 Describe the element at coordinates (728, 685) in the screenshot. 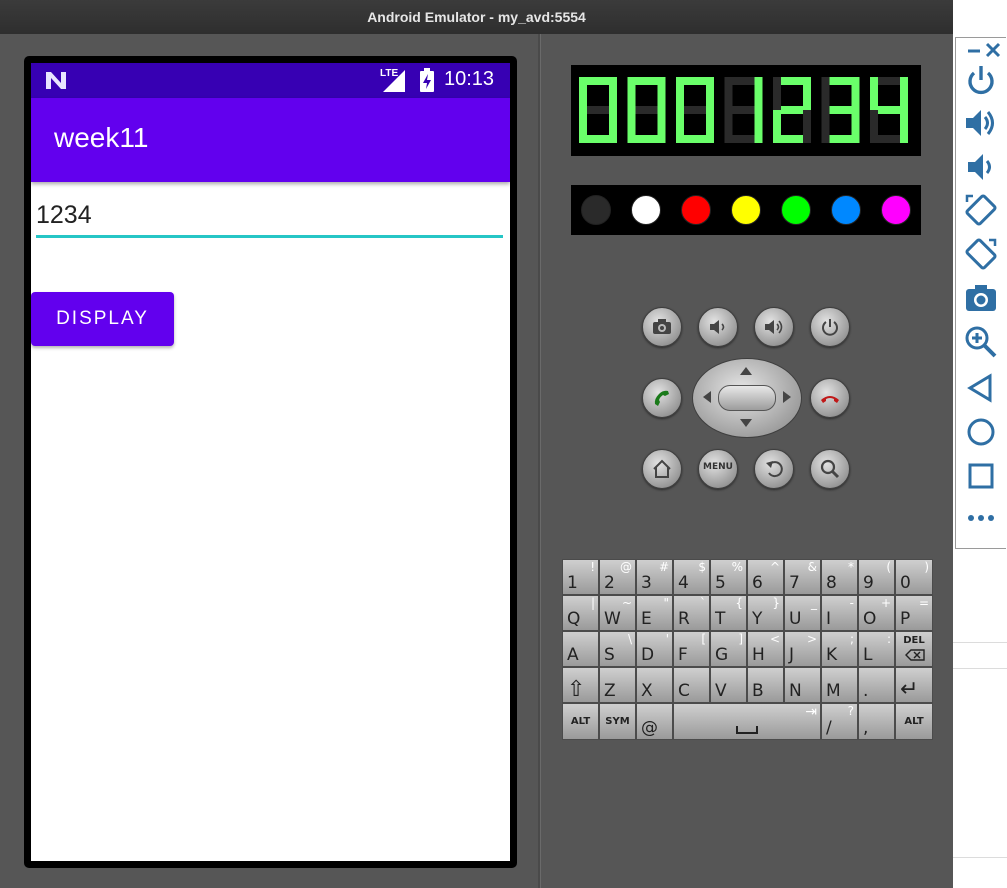

I see `key: V` at that location.